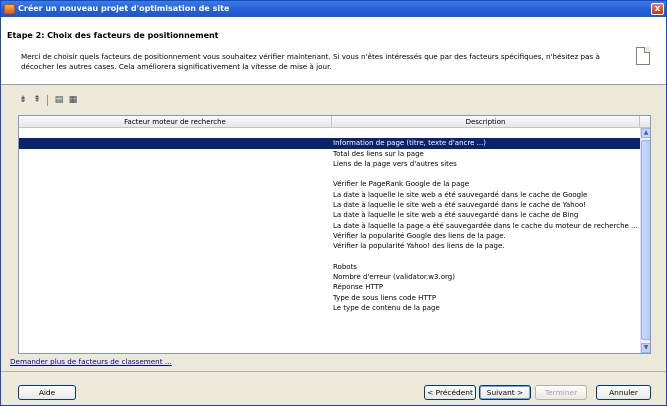 Image resolution: width=667 pixels, height=406 pixels. What do you see at coordinates (561, 392) in the screenshot?
I see `finish-button: Terminer` at bounding box center [561, 392].